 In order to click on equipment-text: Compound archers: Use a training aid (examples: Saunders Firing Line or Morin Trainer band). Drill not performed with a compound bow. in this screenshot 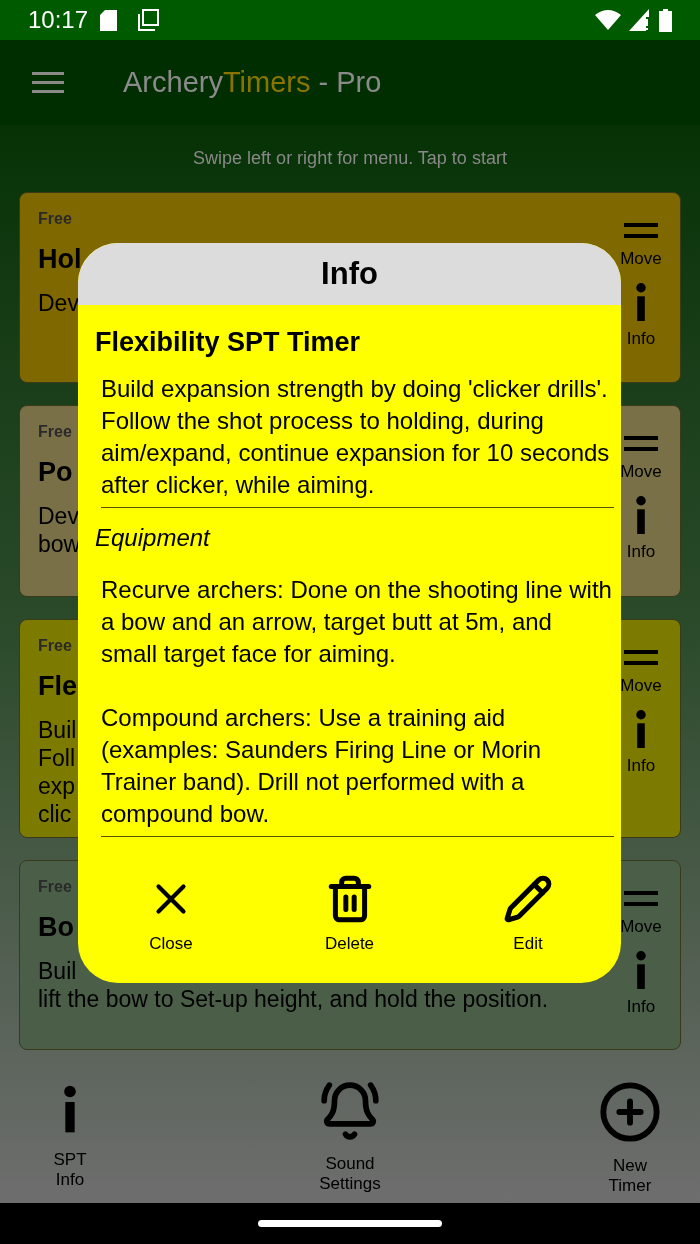, I will do `click(322, 766)`.